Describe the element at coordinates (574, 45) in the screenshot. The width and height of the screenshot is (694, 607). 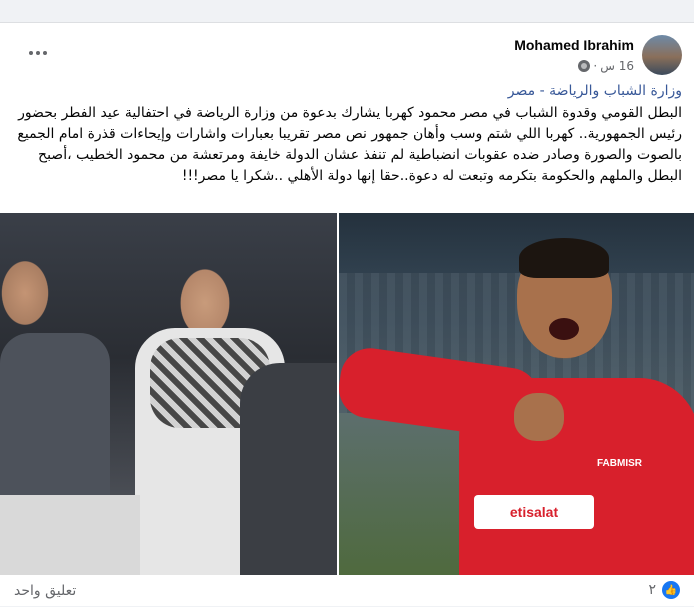
I see `author-name: Mohamed Ibrahim` at that location.